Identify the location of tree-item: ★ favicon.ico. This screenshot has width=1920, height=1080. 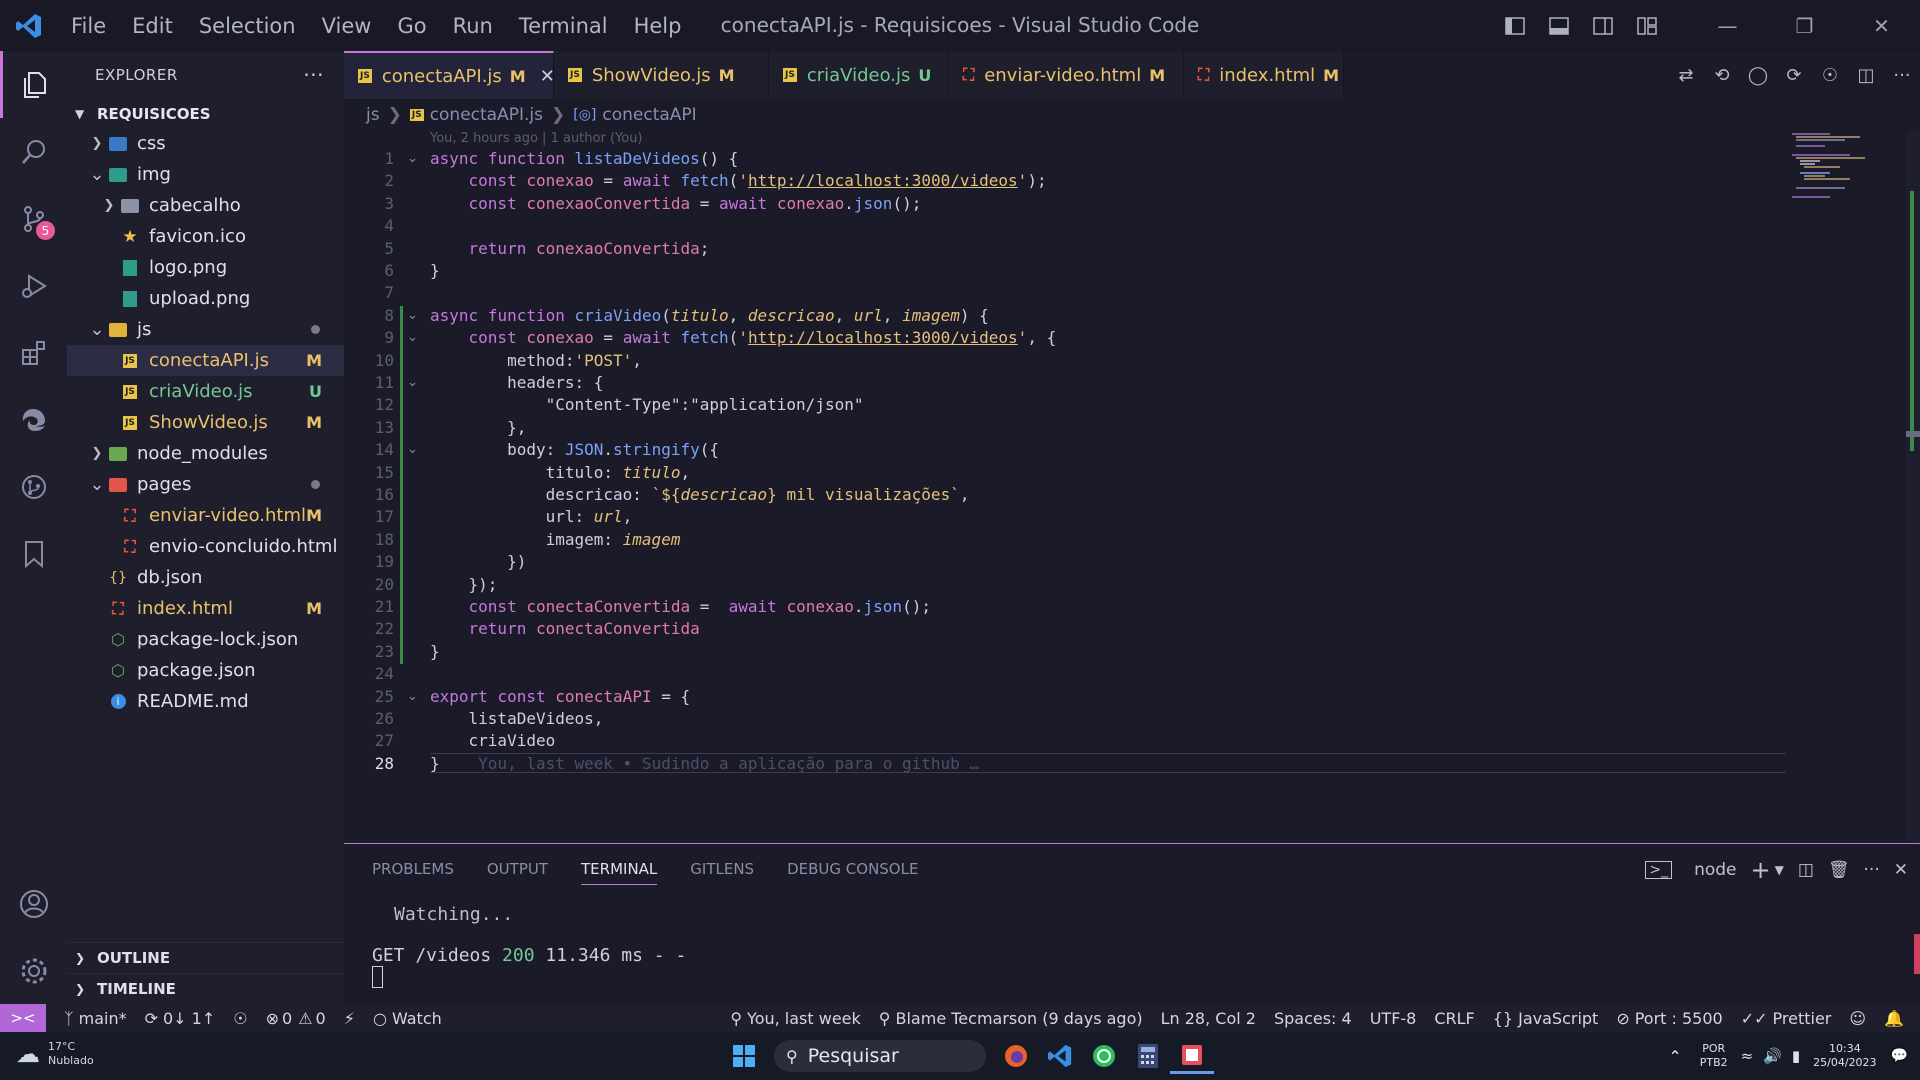
(205, 236).